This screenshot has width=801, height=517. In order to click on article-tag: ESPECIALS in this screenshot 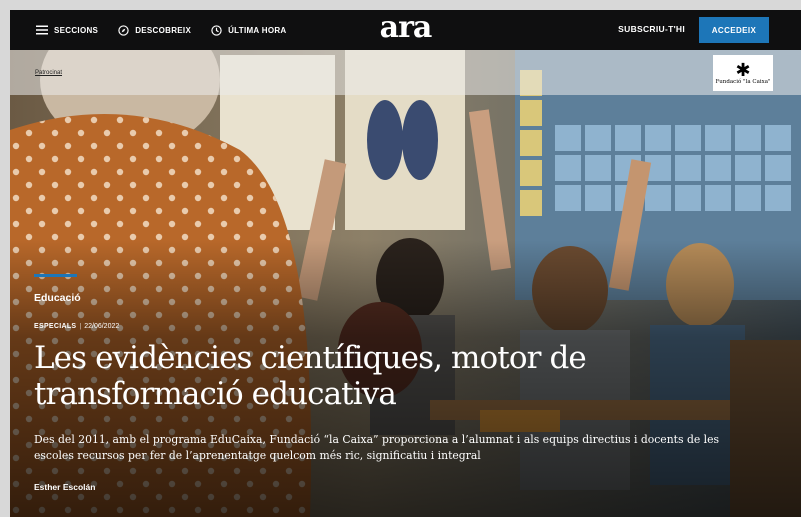, I will do `click(55, 326)`.